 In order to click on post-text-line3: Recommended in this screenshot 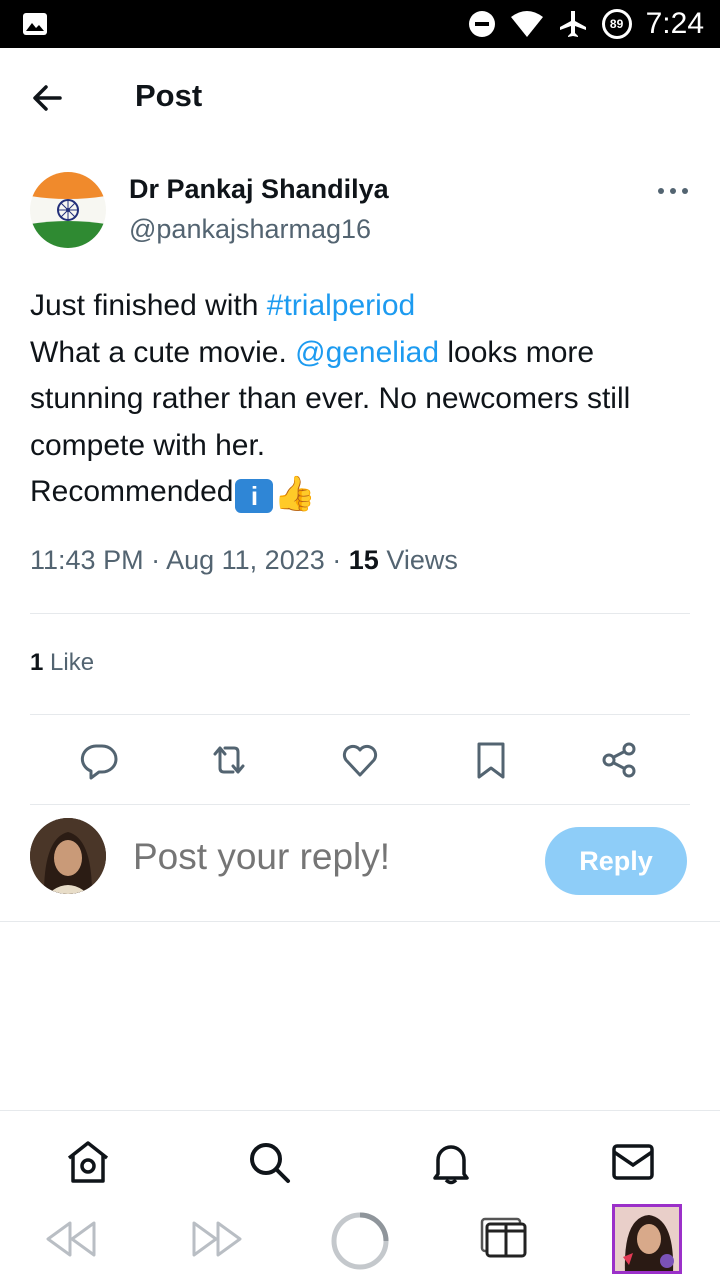, I will do `click(132, 491)`.